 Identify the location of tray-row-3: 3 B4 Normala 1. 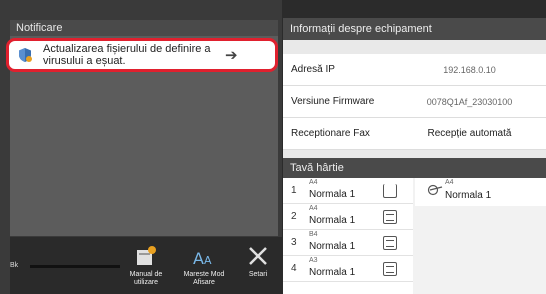
(348, 243).